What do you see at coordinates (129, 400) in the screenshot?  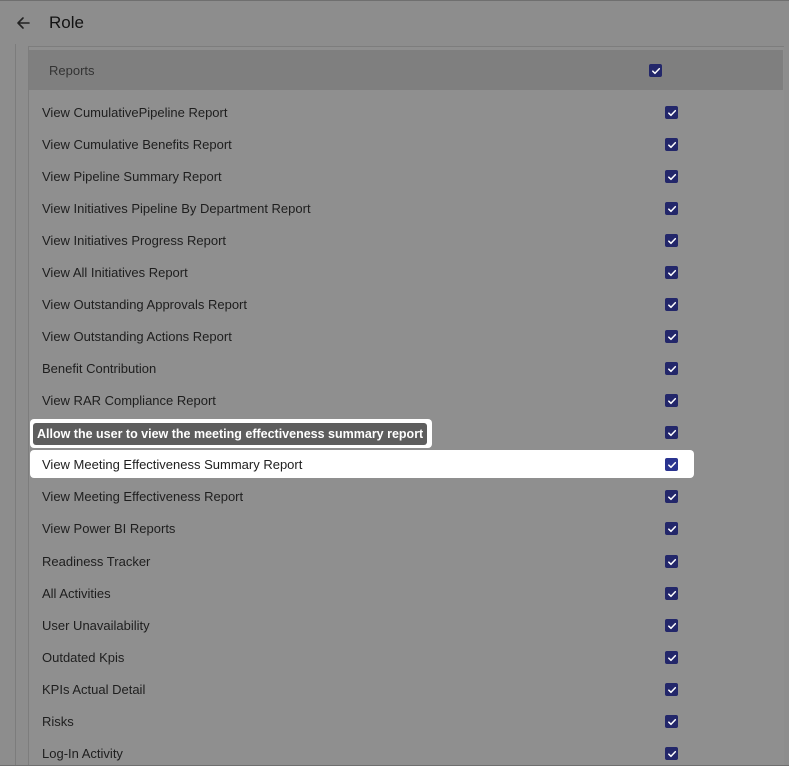 I see `permission-label: View RAR Compliance Report` at bounding box center [129, 400].